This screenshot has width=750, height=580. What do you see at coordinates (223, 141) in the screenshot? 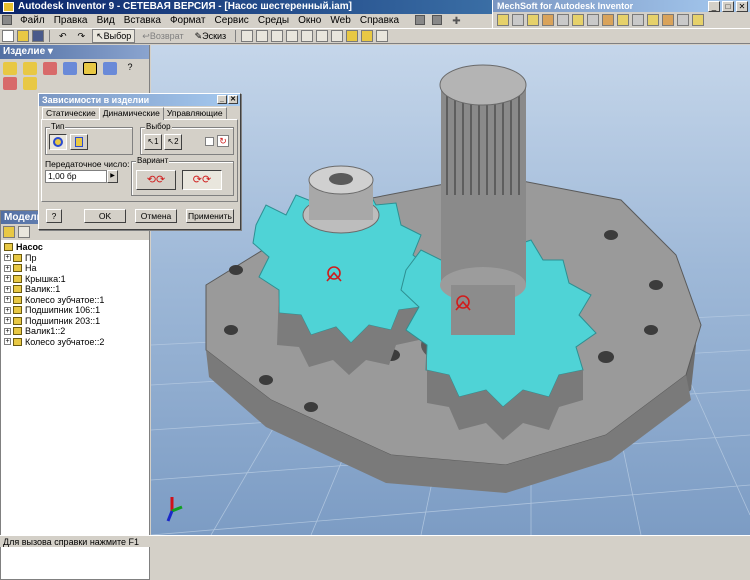
I see `cycle-selection-icon: ↻` at bounding box center [223, 141].